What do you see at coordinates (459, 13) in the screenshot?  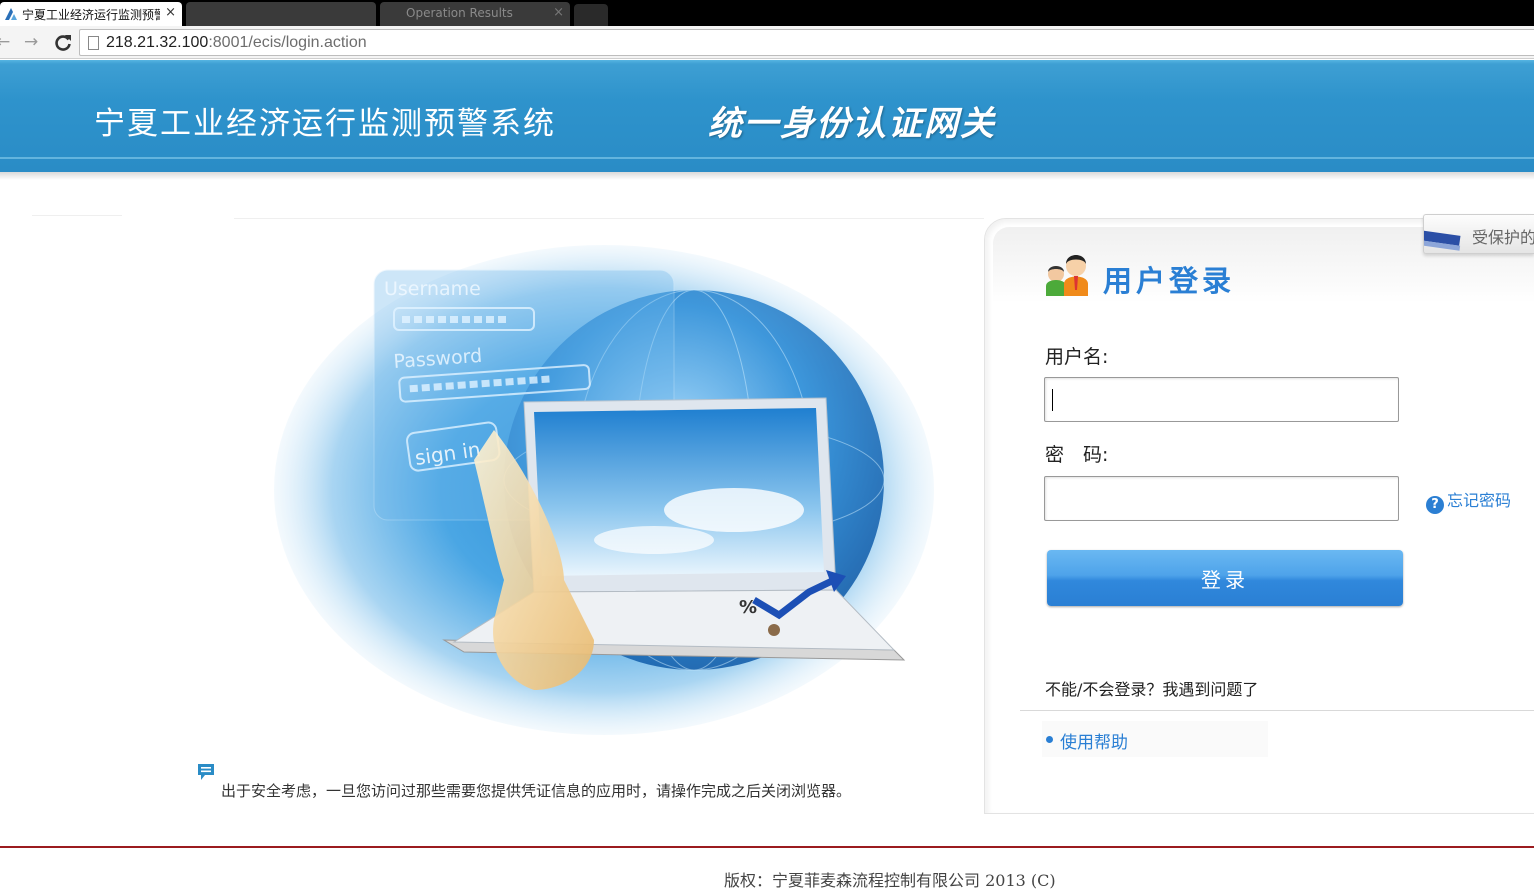 I see `tab-title: Operation Results` at bounding box center [459, 13].